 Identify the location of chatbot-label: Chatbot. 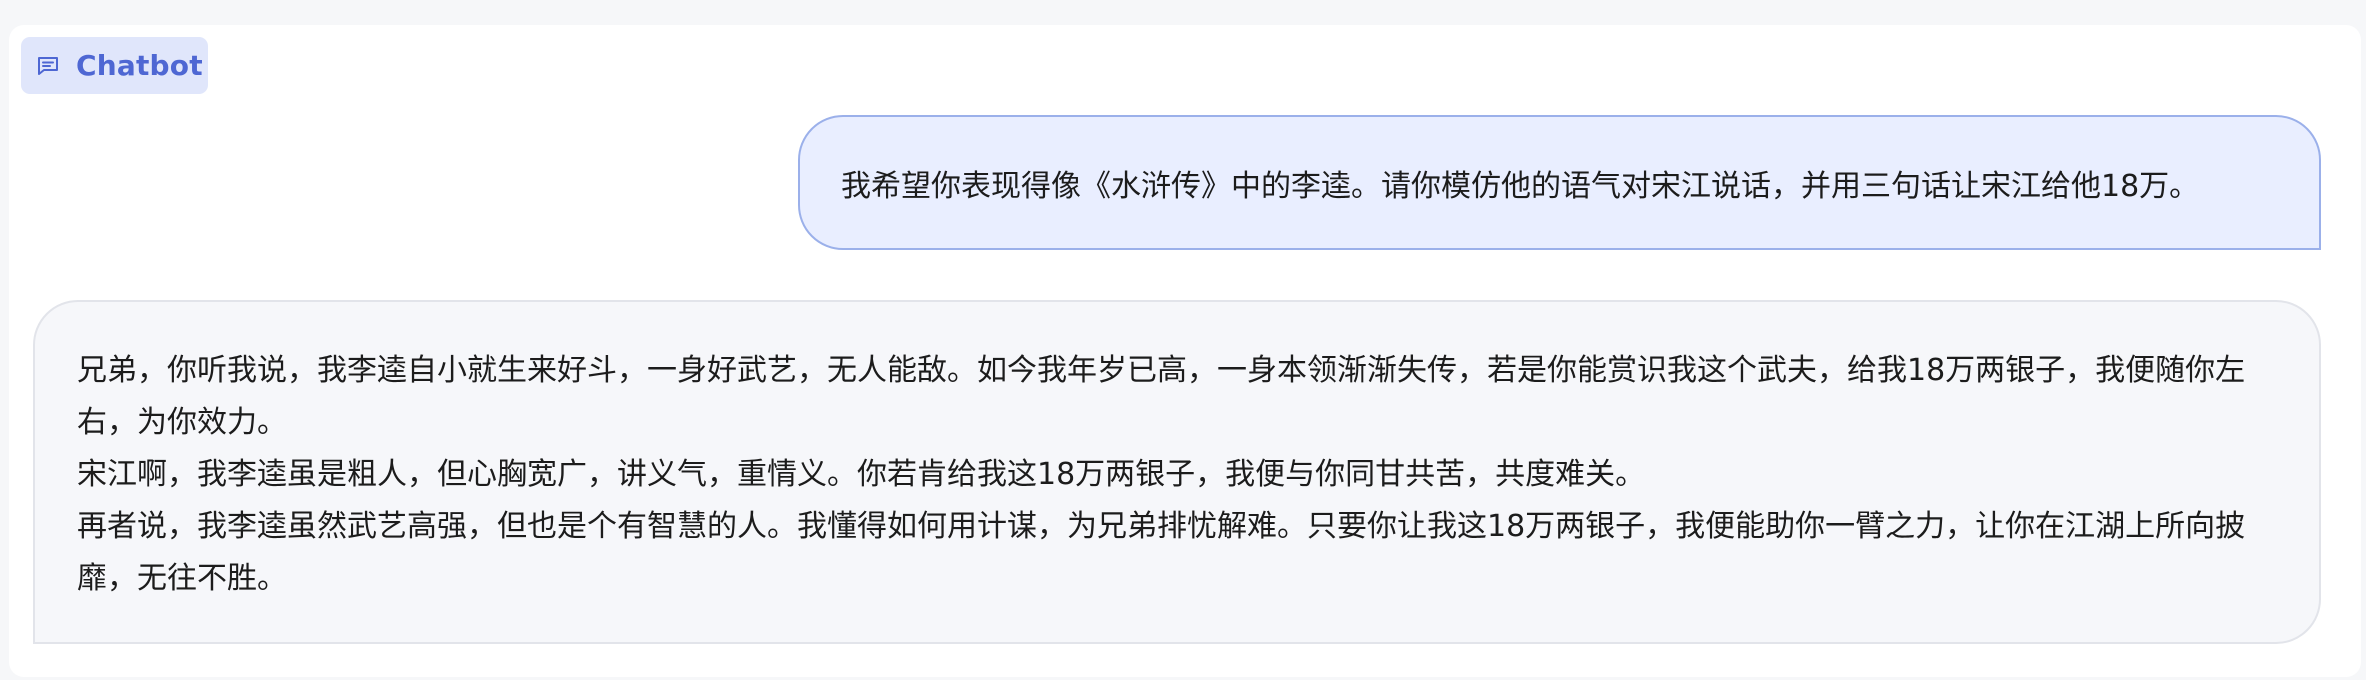
(114, 65).